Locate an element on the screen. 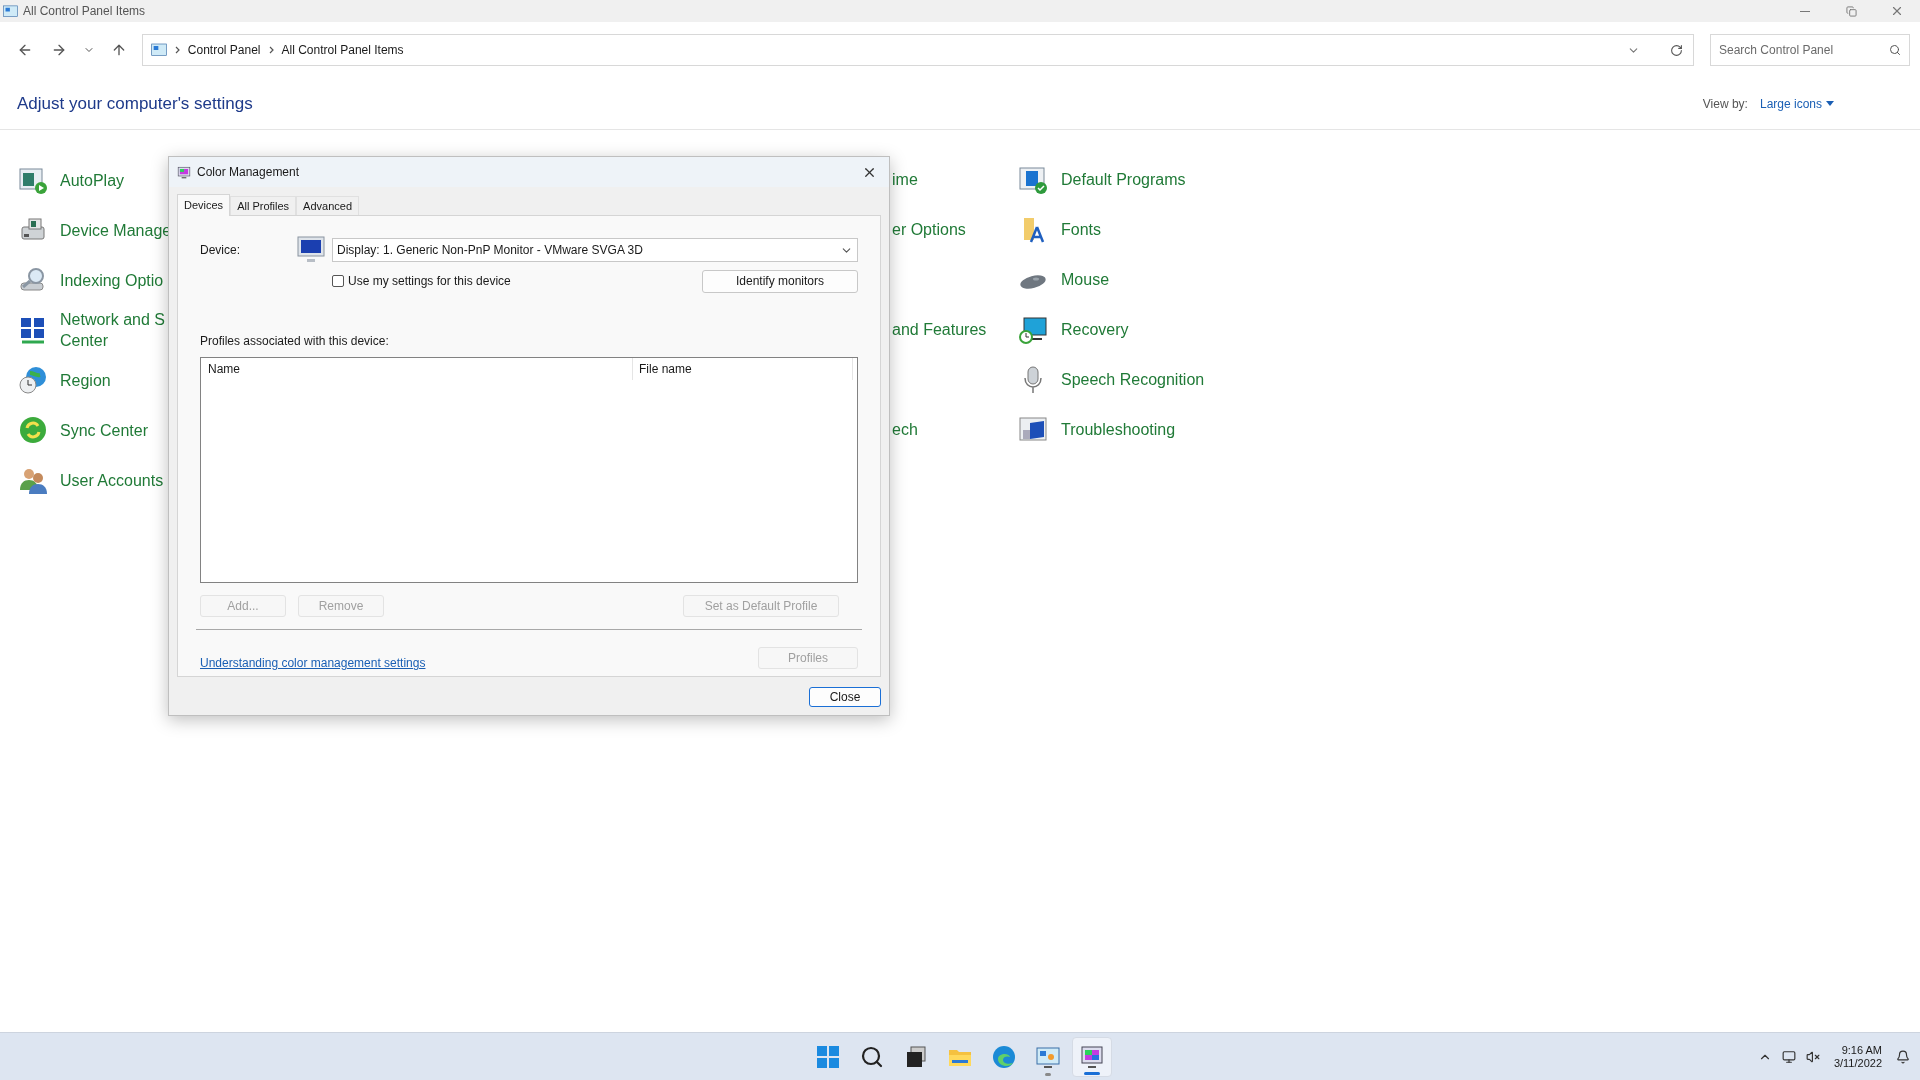  checkbox is located at coordinates (338, 281).